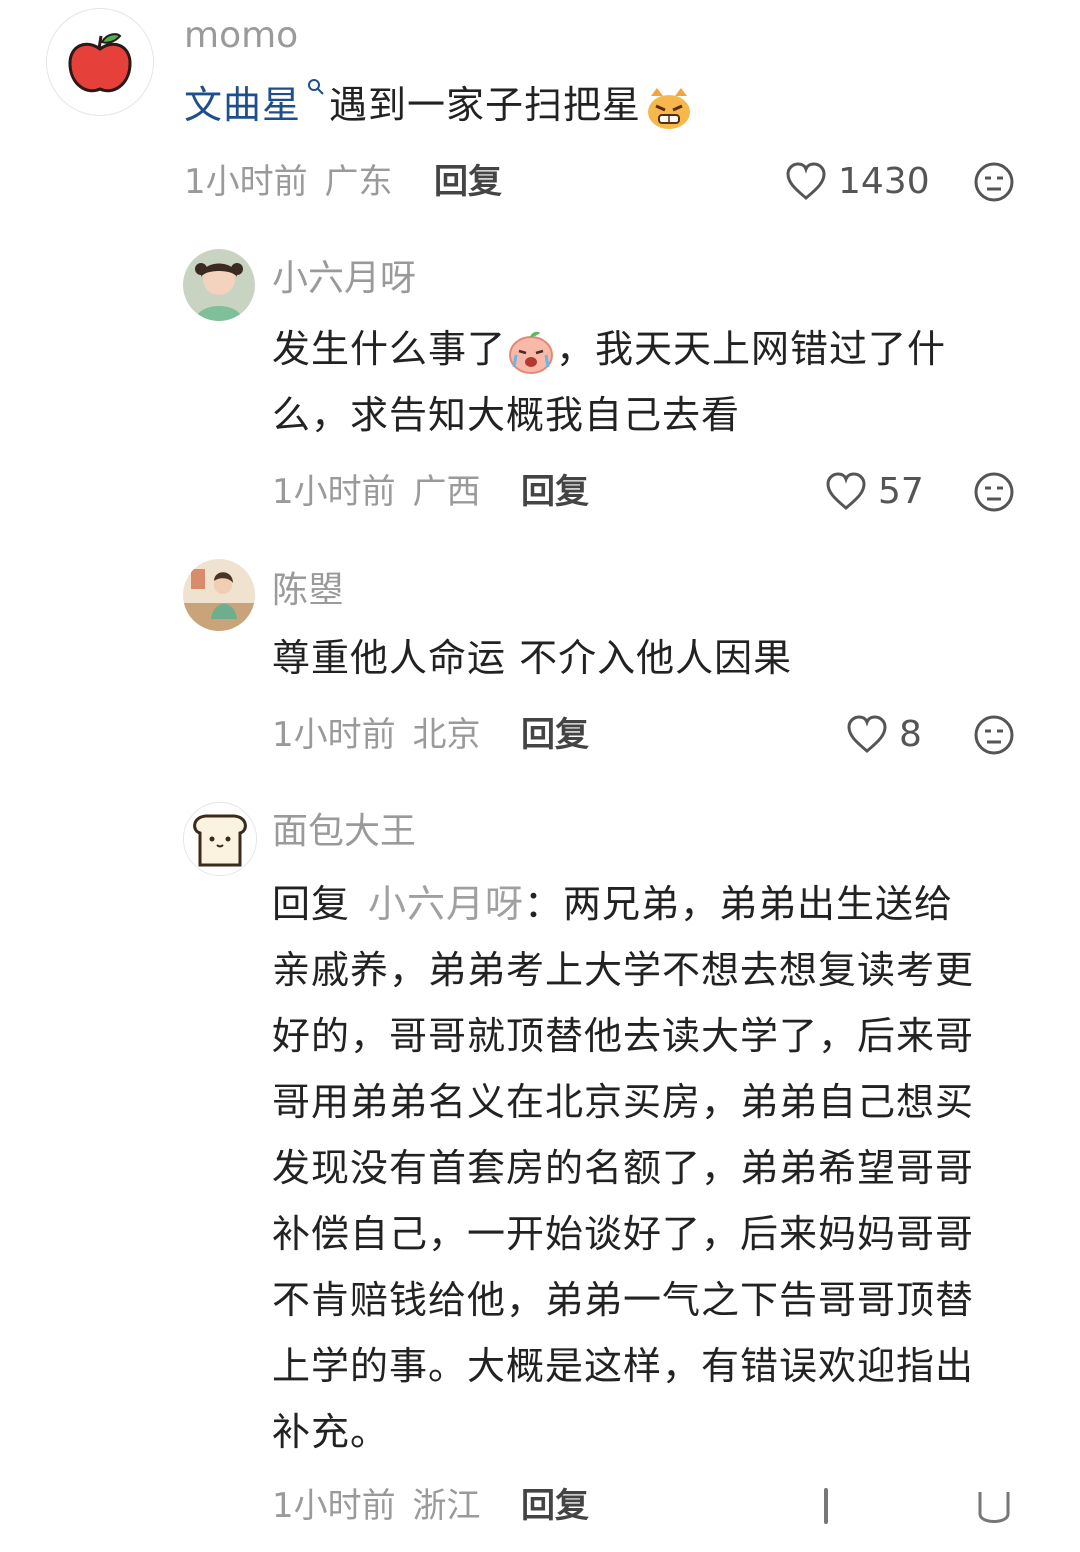  I want to click on reply-prefix: 回复, so click(311, 904).